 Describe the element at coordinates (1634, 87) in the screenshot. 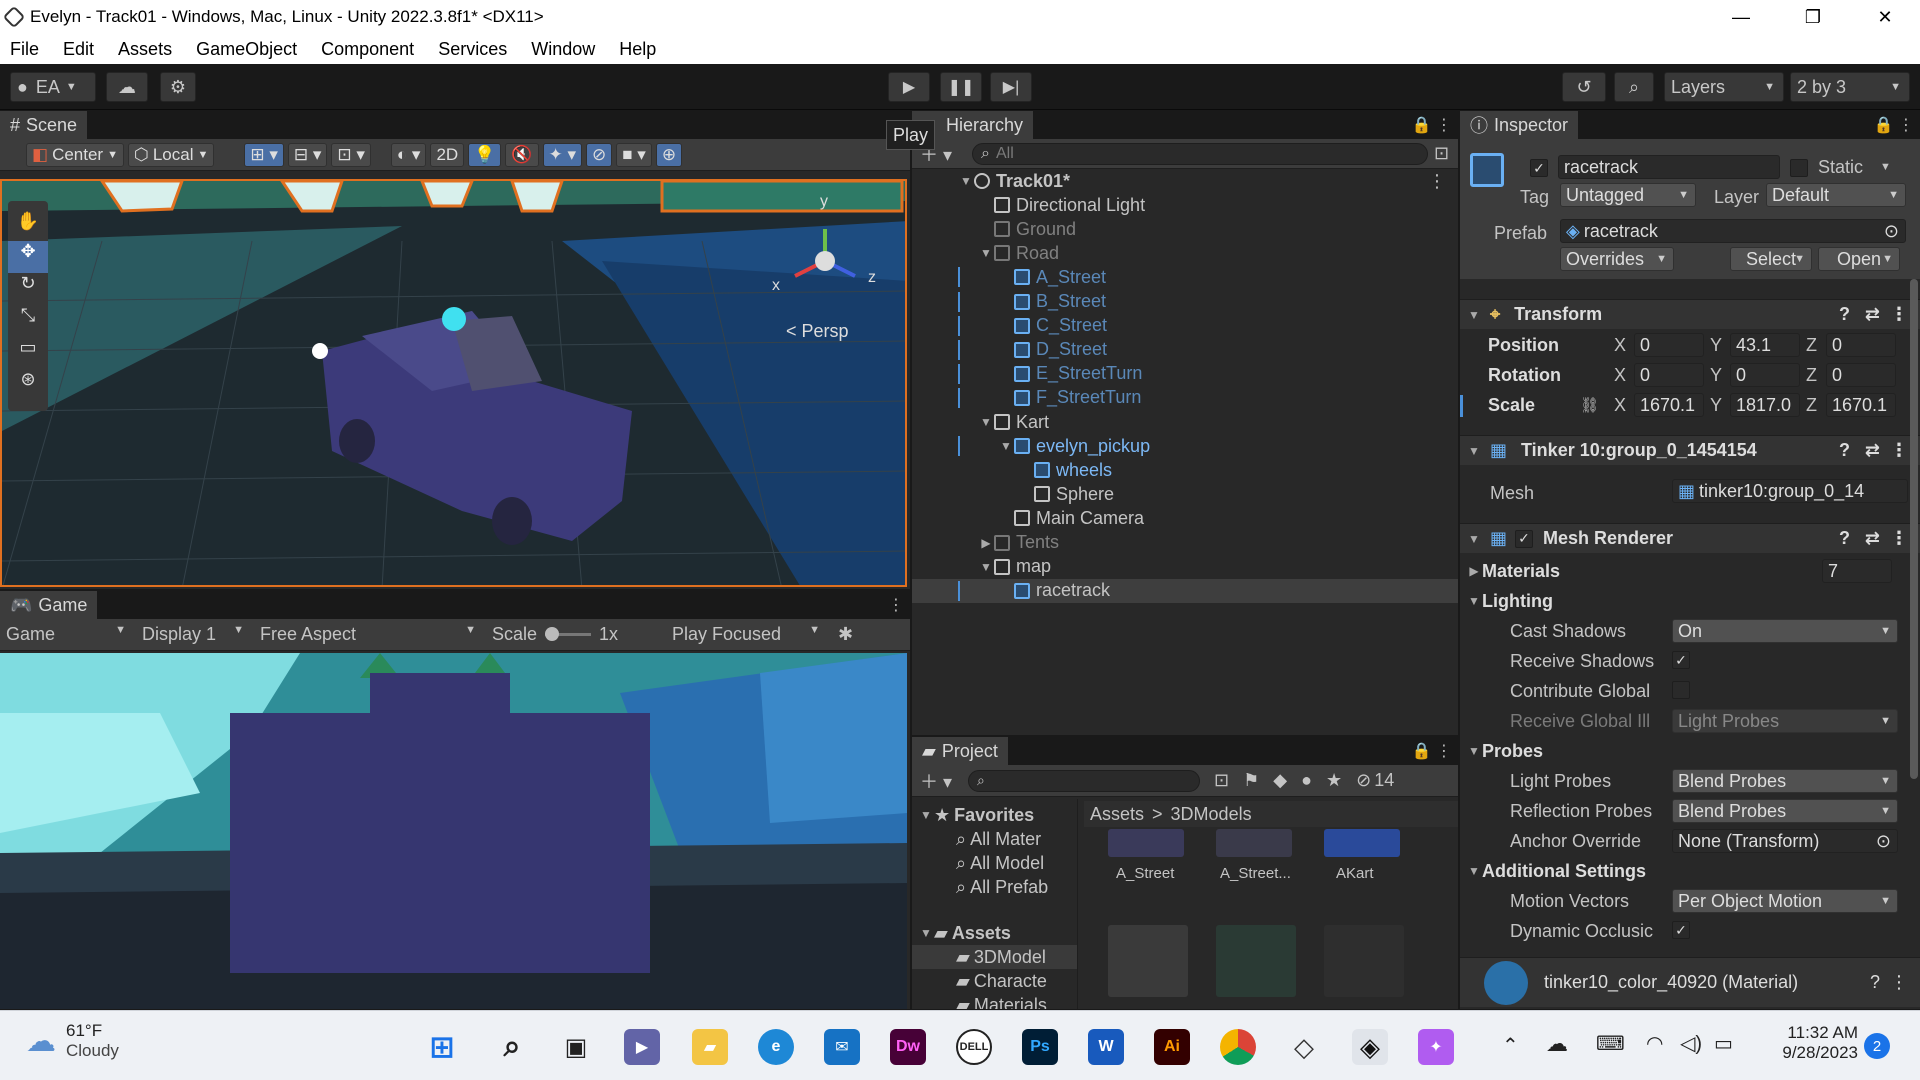

I see `search-icon: ⌕` at that location.